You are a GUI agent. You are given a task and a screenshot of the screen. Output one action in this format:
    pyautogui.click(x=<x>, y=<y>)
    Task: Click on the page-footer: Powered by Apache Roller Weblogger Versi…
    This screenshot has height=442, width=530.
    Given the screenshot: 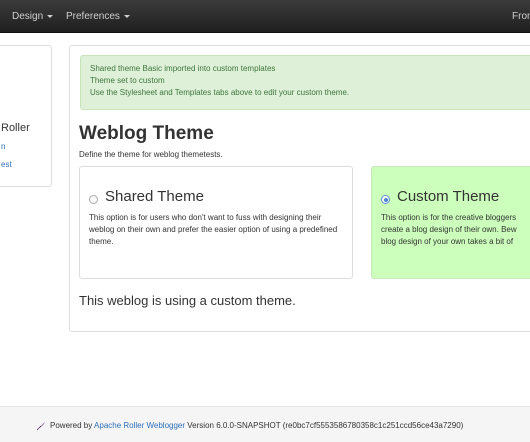 What is the action you would take?
    pyautogui.click(x=265, y=424)
    